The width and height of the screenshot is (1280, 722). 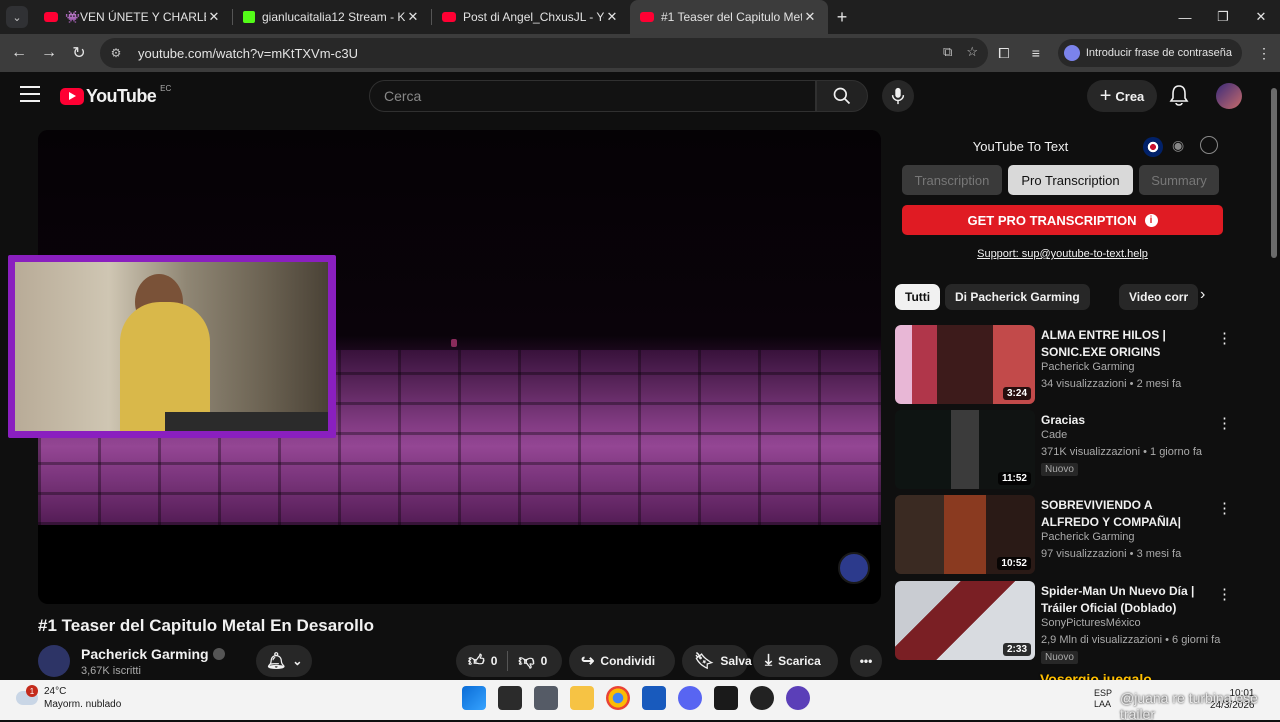 What do you see at coordinates (1062, 254) in the screenshot?
I see `support-link: Support: sup@youtube-to-text.help` at bounding box center [1062, 254].